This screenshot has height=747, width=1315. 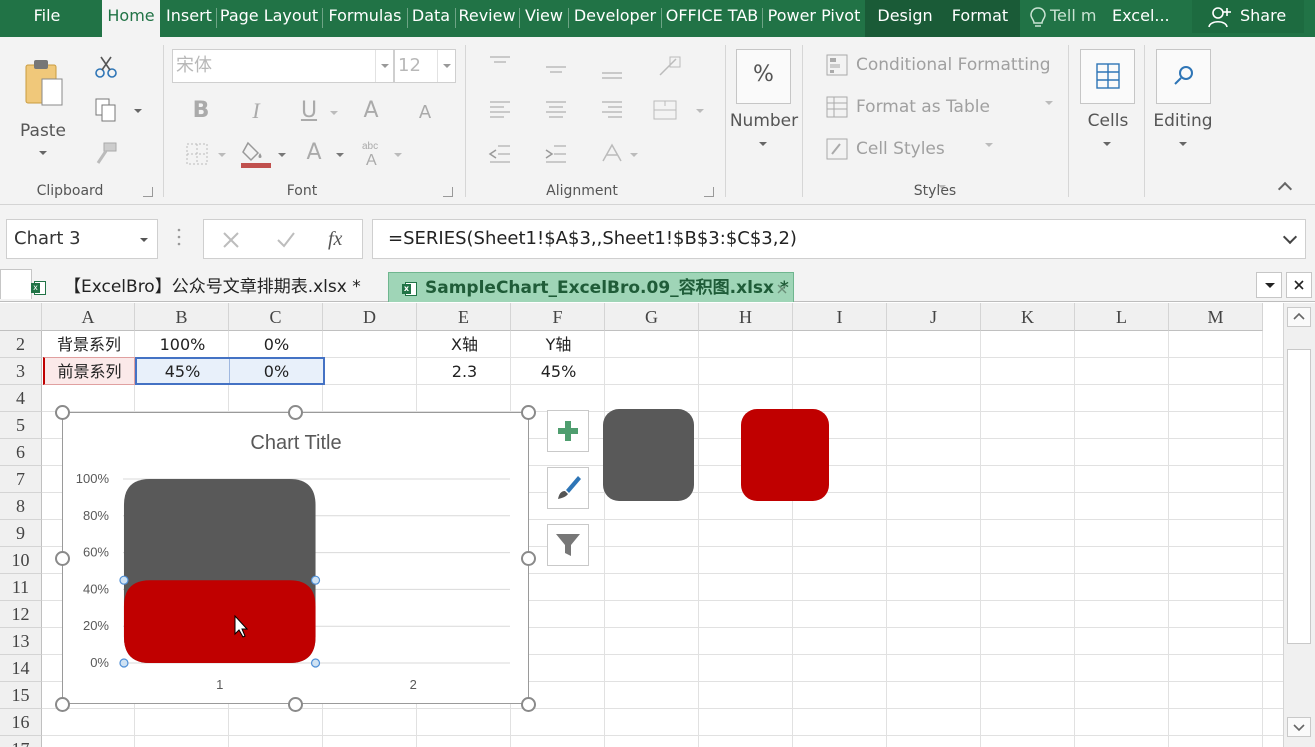 What do you see at coordinates (222, 155) in the screenshot?
I see `borders-dropdown-icon` at bounding box center [222, 155].